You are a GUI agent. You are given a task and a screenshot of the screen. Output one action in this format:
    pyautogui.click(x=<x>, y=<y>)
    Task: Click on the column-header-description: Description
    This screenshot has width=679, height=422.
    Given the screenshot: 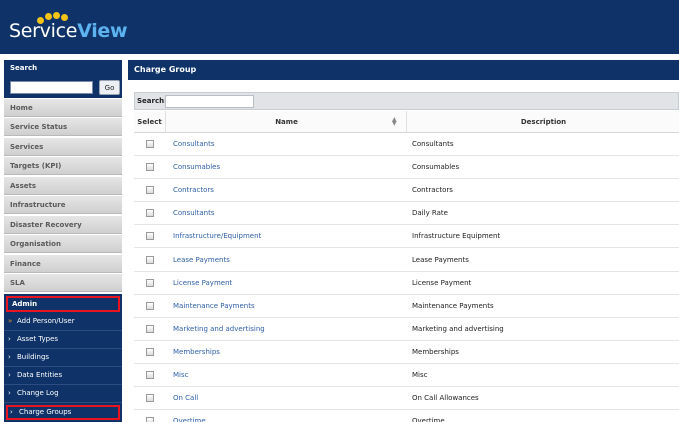 What is the action you would take?
    pyautogui.click(x=543, y=122)
    